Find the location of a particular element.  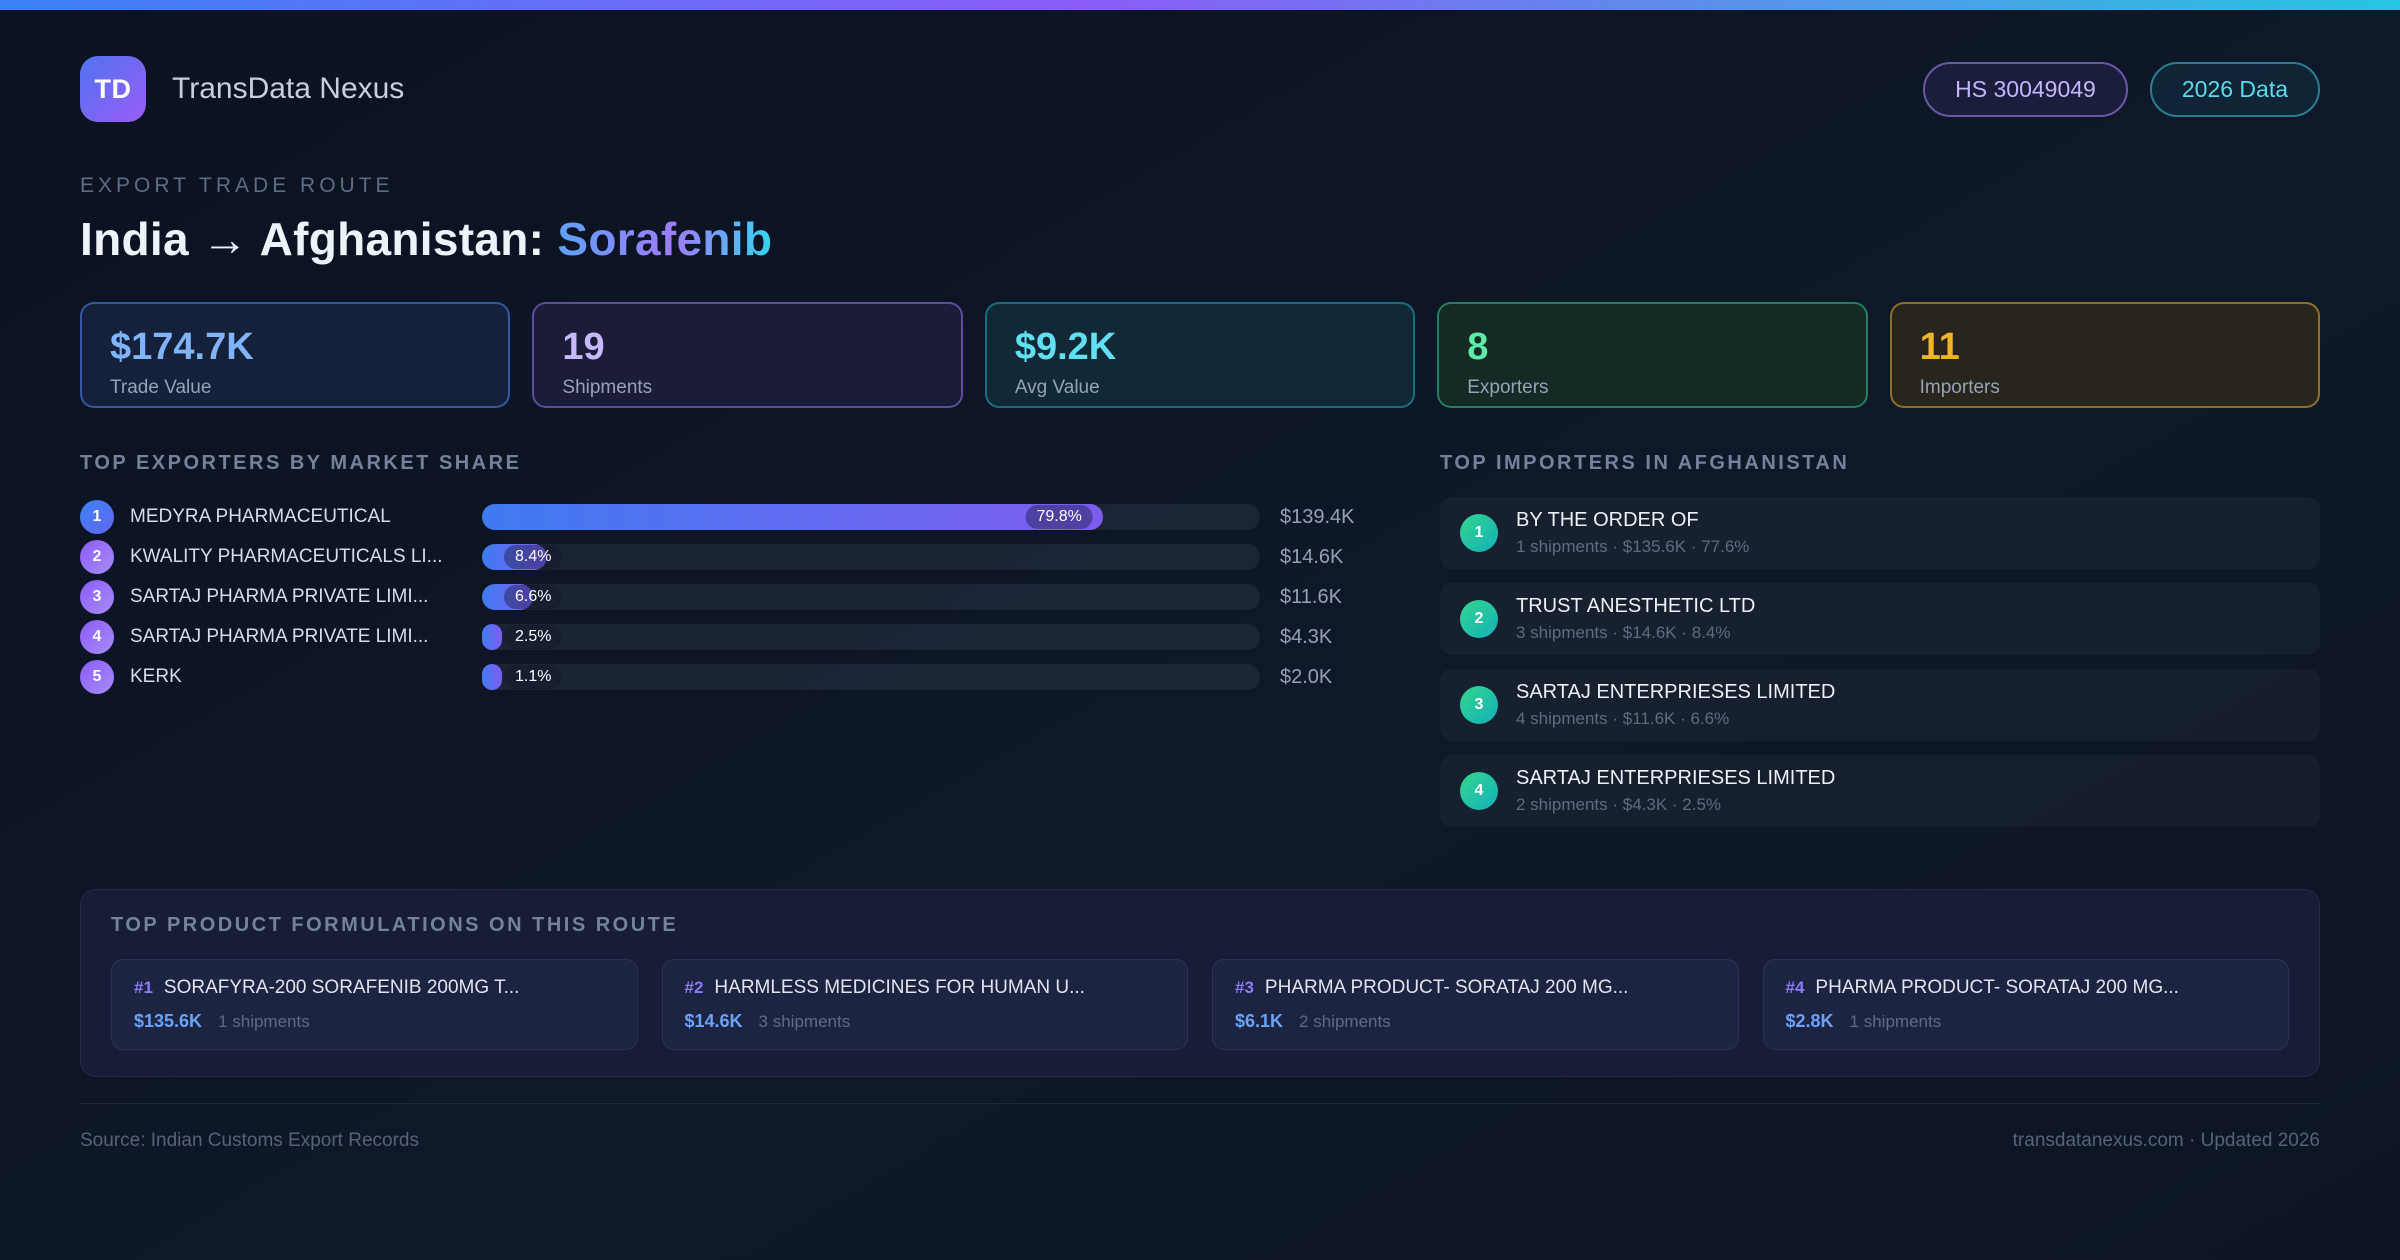

importer-rank-badge: 3 is located at coordinates (1479, 705).